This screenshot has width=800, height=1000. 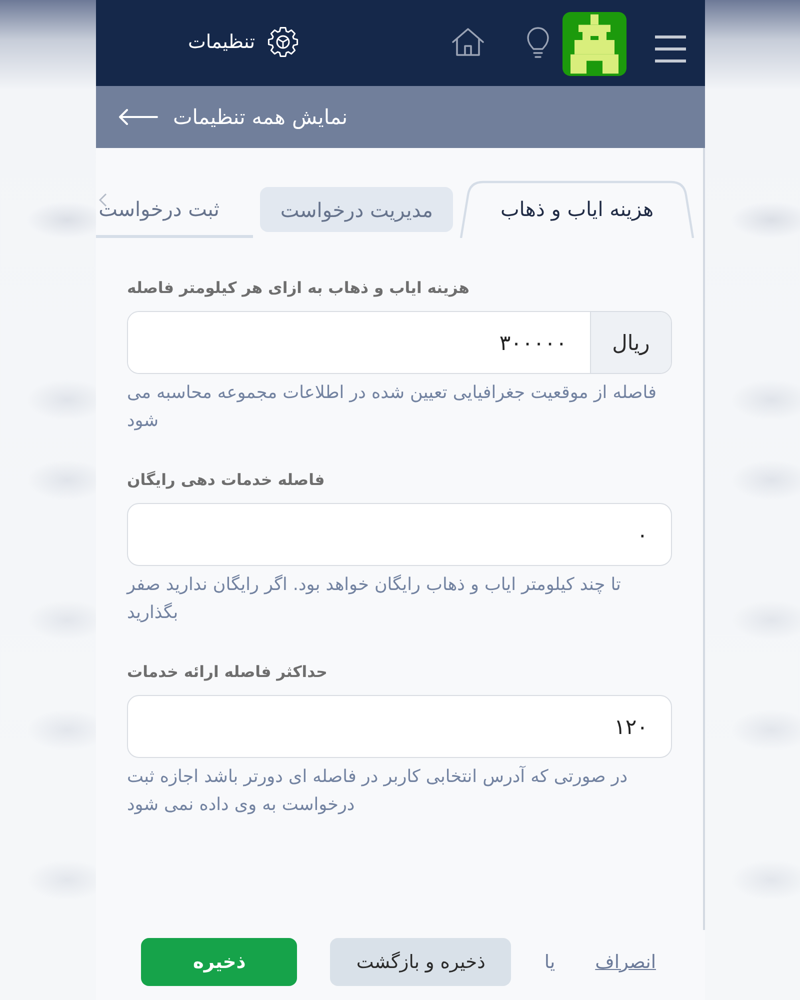 I want to click on tab: هزینه ایاب و ذهاب, so click(x=577, y=209).